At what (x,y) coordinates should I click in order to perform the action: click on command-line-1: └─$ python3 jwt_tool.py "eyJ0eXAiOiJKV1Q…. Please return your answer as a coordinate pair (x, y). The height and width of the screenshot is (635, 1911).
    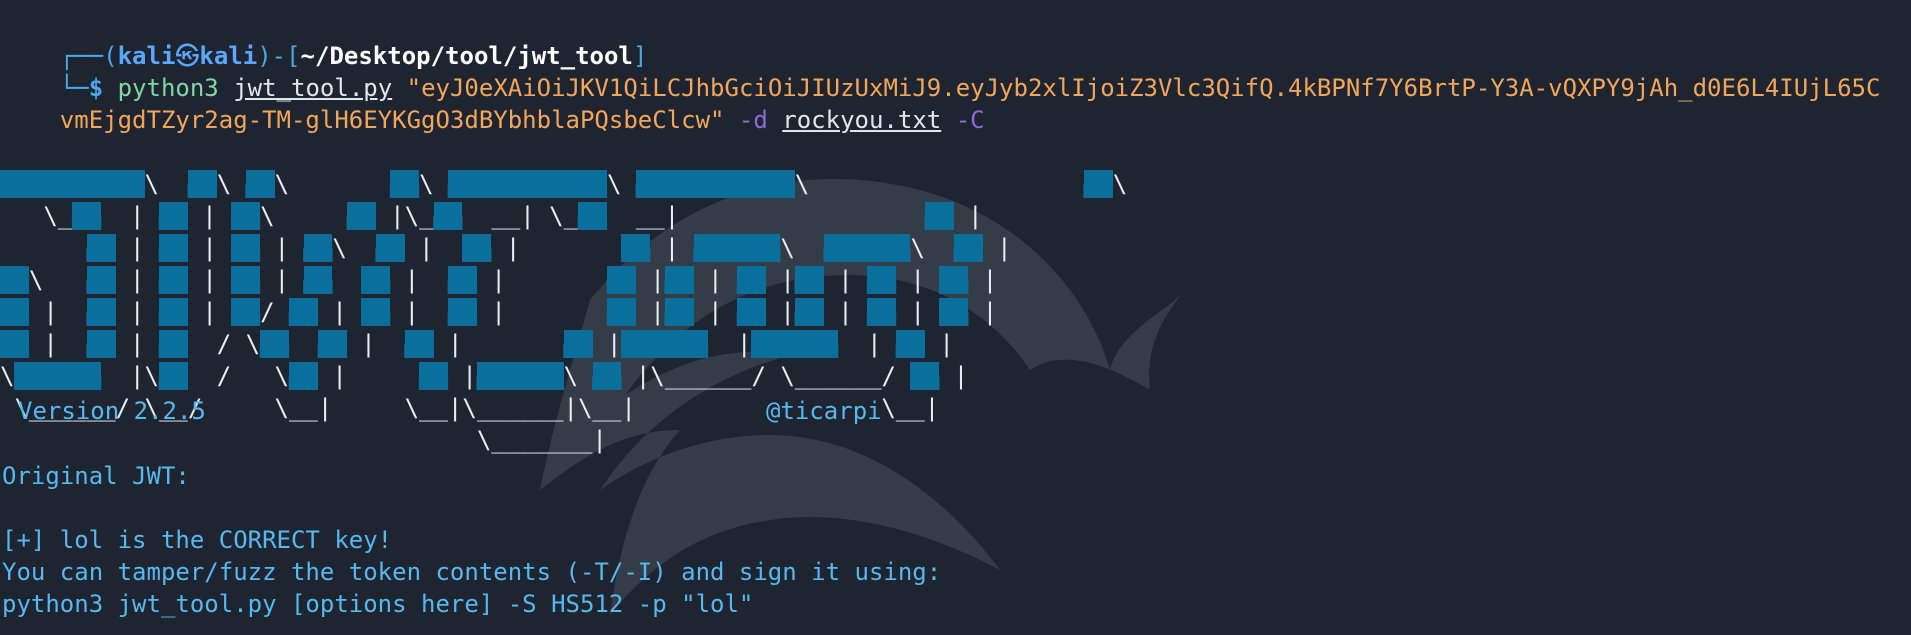
    Looking at the image, I should click on (941, 71).